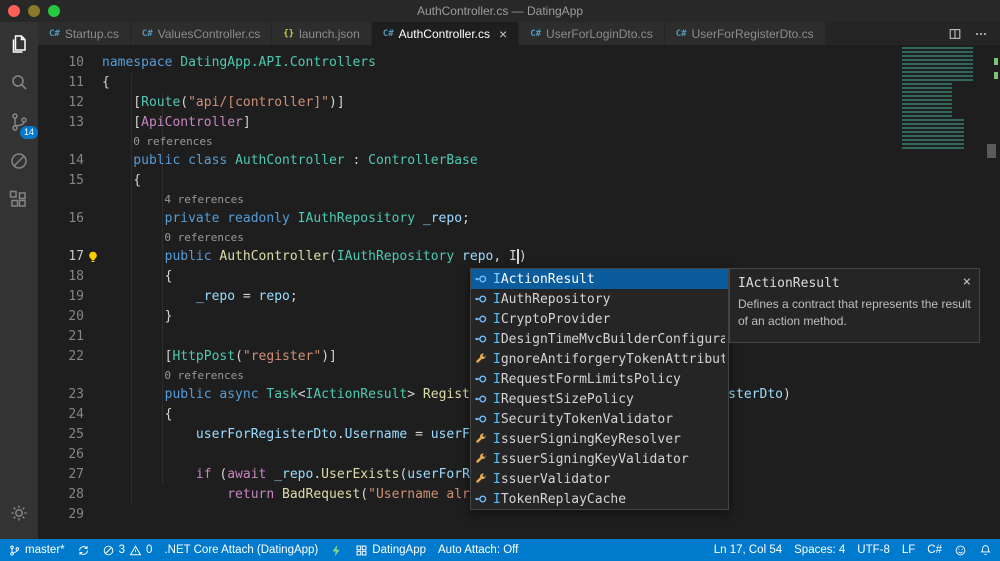 The width and height of the screenshot is (1000, 561). What do you see at coordinates (519, 142) in the screenshot?
I see `codelens-row: 0 references` at bounding box center [519, 142].